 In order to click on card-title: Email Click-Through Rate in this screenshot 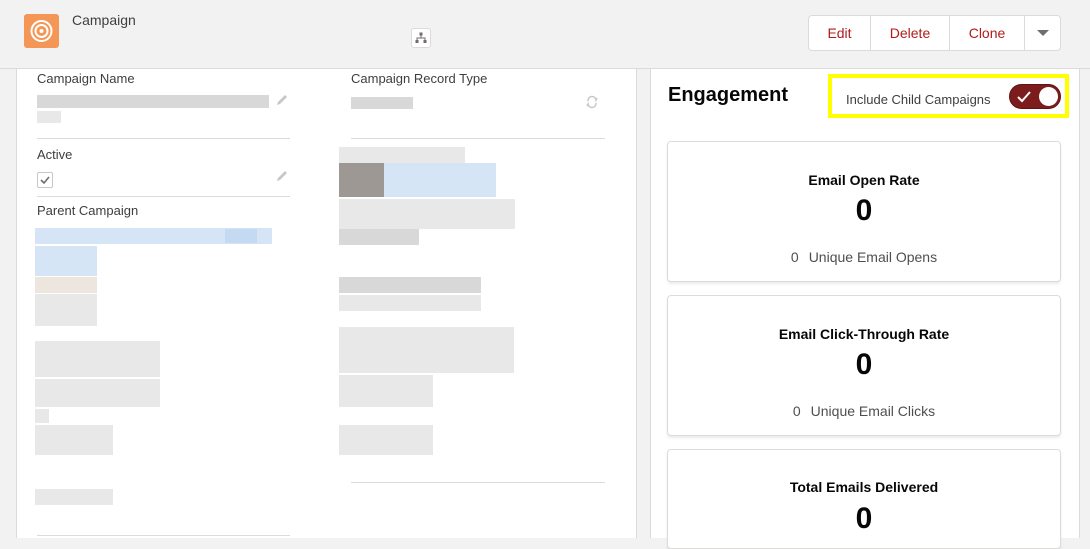, I will do `click(864, 334)`.